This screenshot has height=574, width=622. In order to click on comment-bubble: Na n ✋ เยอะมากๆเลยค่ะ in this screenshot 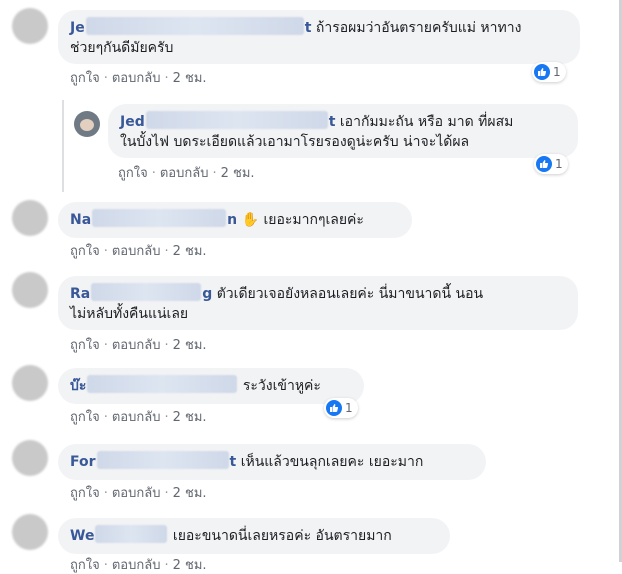, I will do `click(235, 220)`.